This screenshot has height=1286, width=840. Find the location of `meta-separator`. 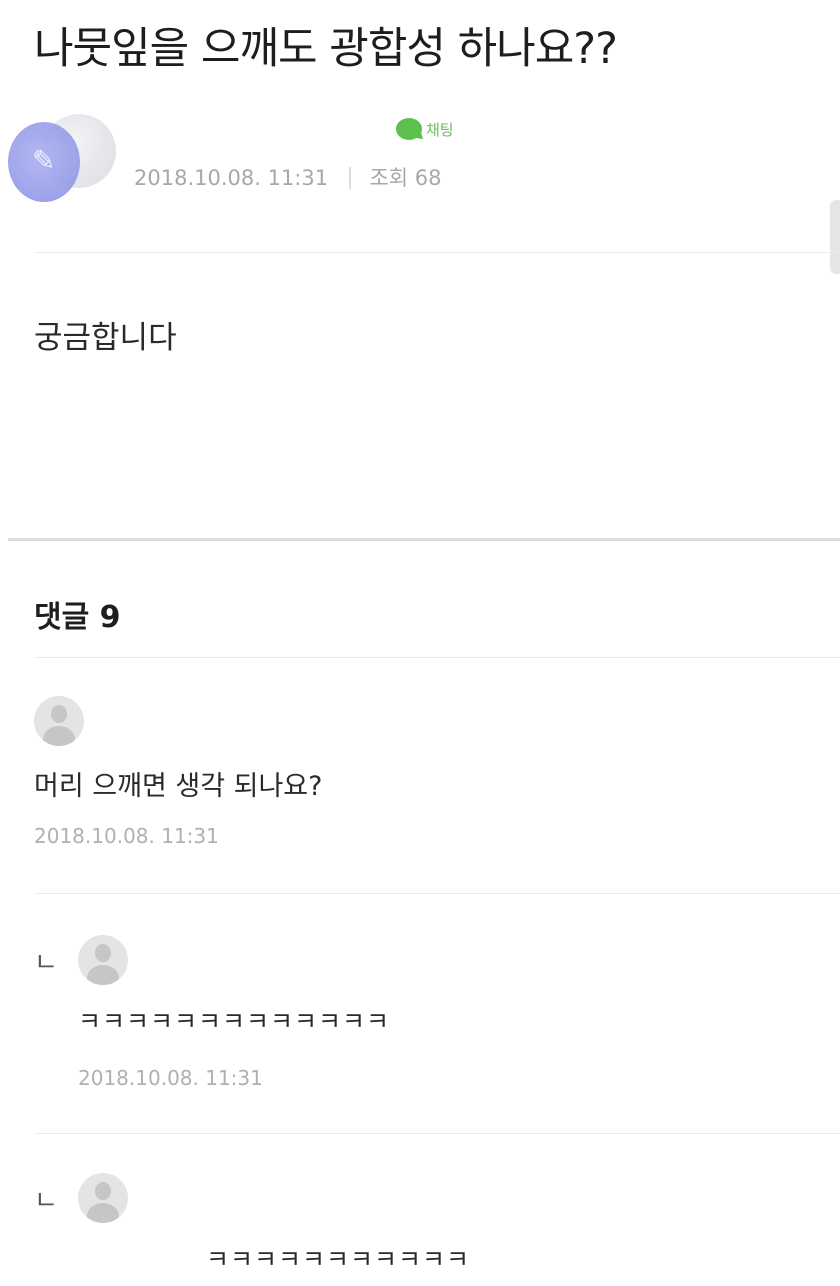

meta-separator is located at coordinates (349, 178).